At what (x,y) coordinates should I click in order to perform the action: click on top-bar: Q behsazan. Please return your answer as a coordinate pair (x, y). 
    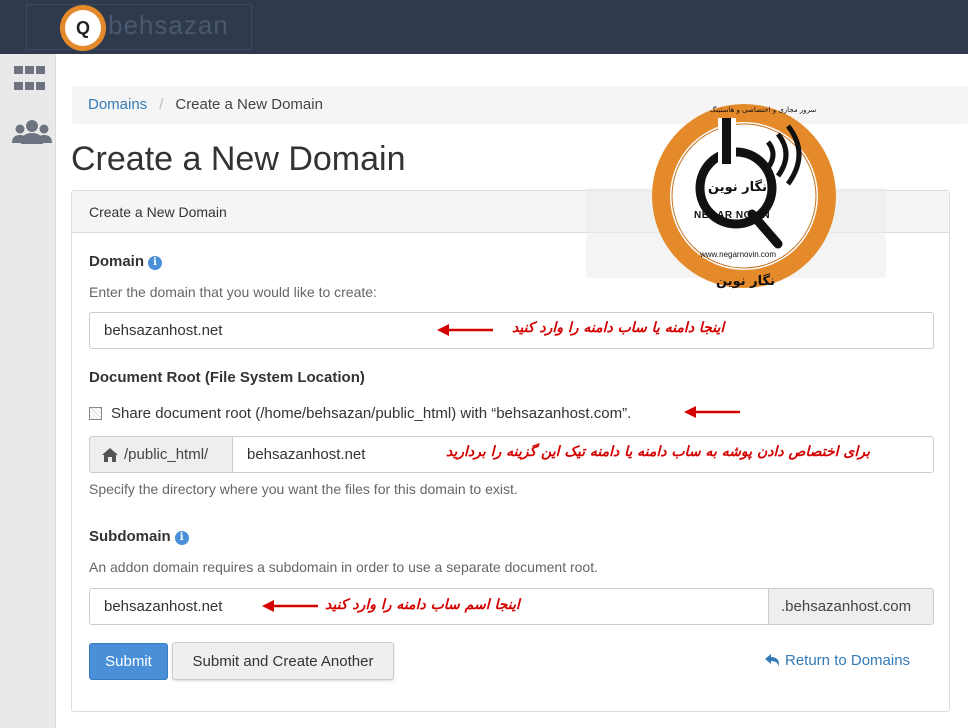
    Looking at the image, I should click on (484, 27).